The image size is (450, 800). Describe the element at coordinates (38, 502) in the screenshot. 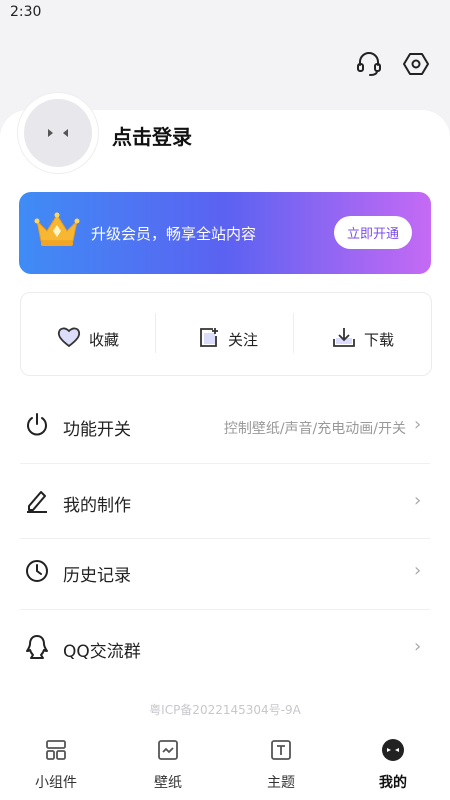

I see `pen-icon` at that location.